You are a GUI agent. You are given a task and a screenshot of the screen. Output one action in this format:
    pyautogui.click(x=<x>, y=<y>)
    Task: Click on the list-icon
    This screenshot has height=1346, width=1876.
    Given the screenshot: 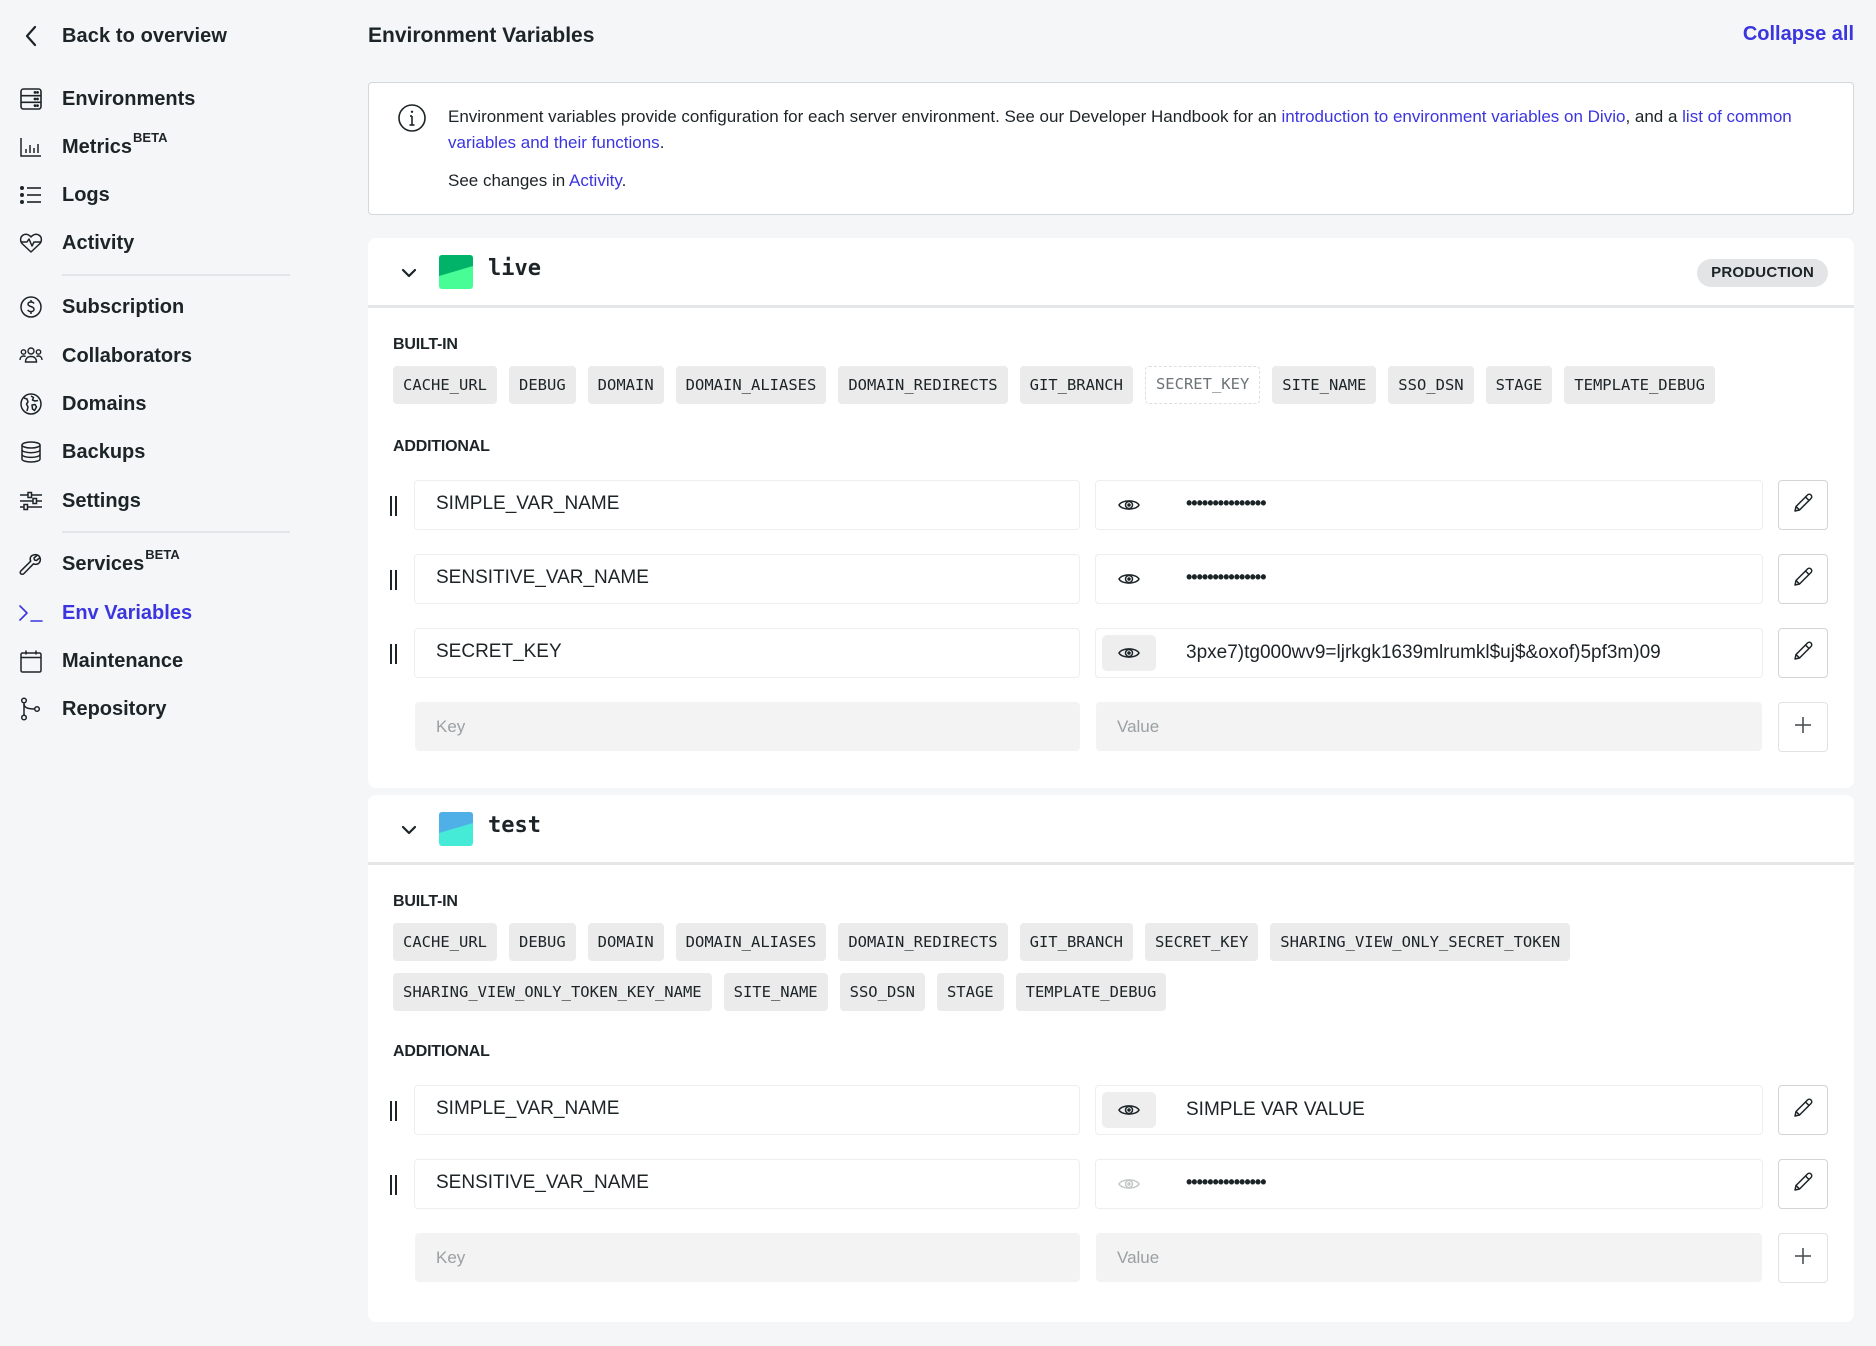 What is the action you would take?
    pyautogui.click(x=31, y=195)
    